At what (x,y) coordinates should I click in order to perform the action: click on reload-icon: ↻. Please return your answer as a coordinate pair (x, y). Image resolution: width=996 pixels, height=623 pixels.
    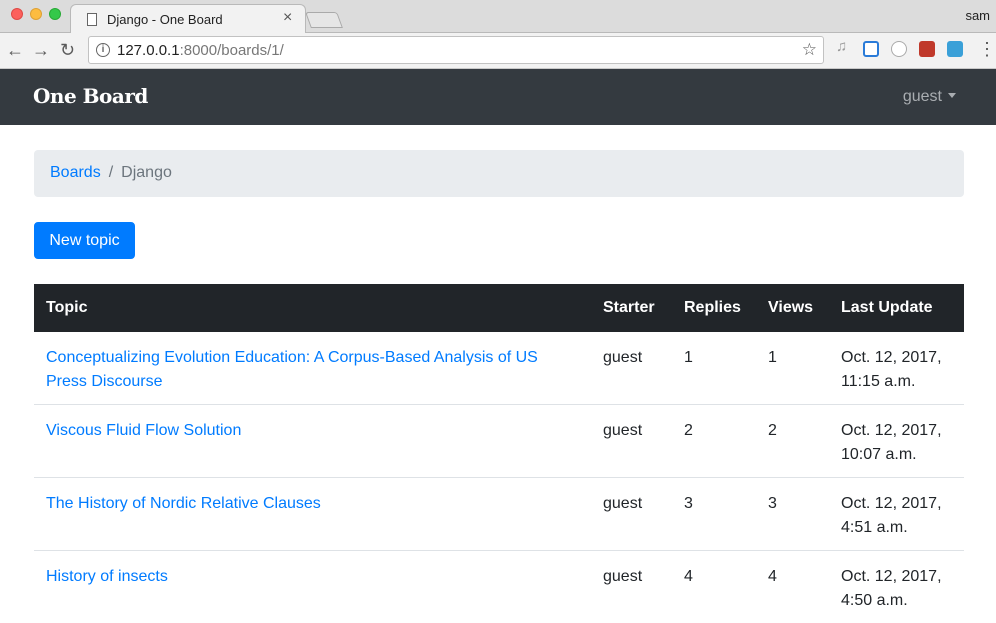
    Looking at the image, I should click on (67, 50).